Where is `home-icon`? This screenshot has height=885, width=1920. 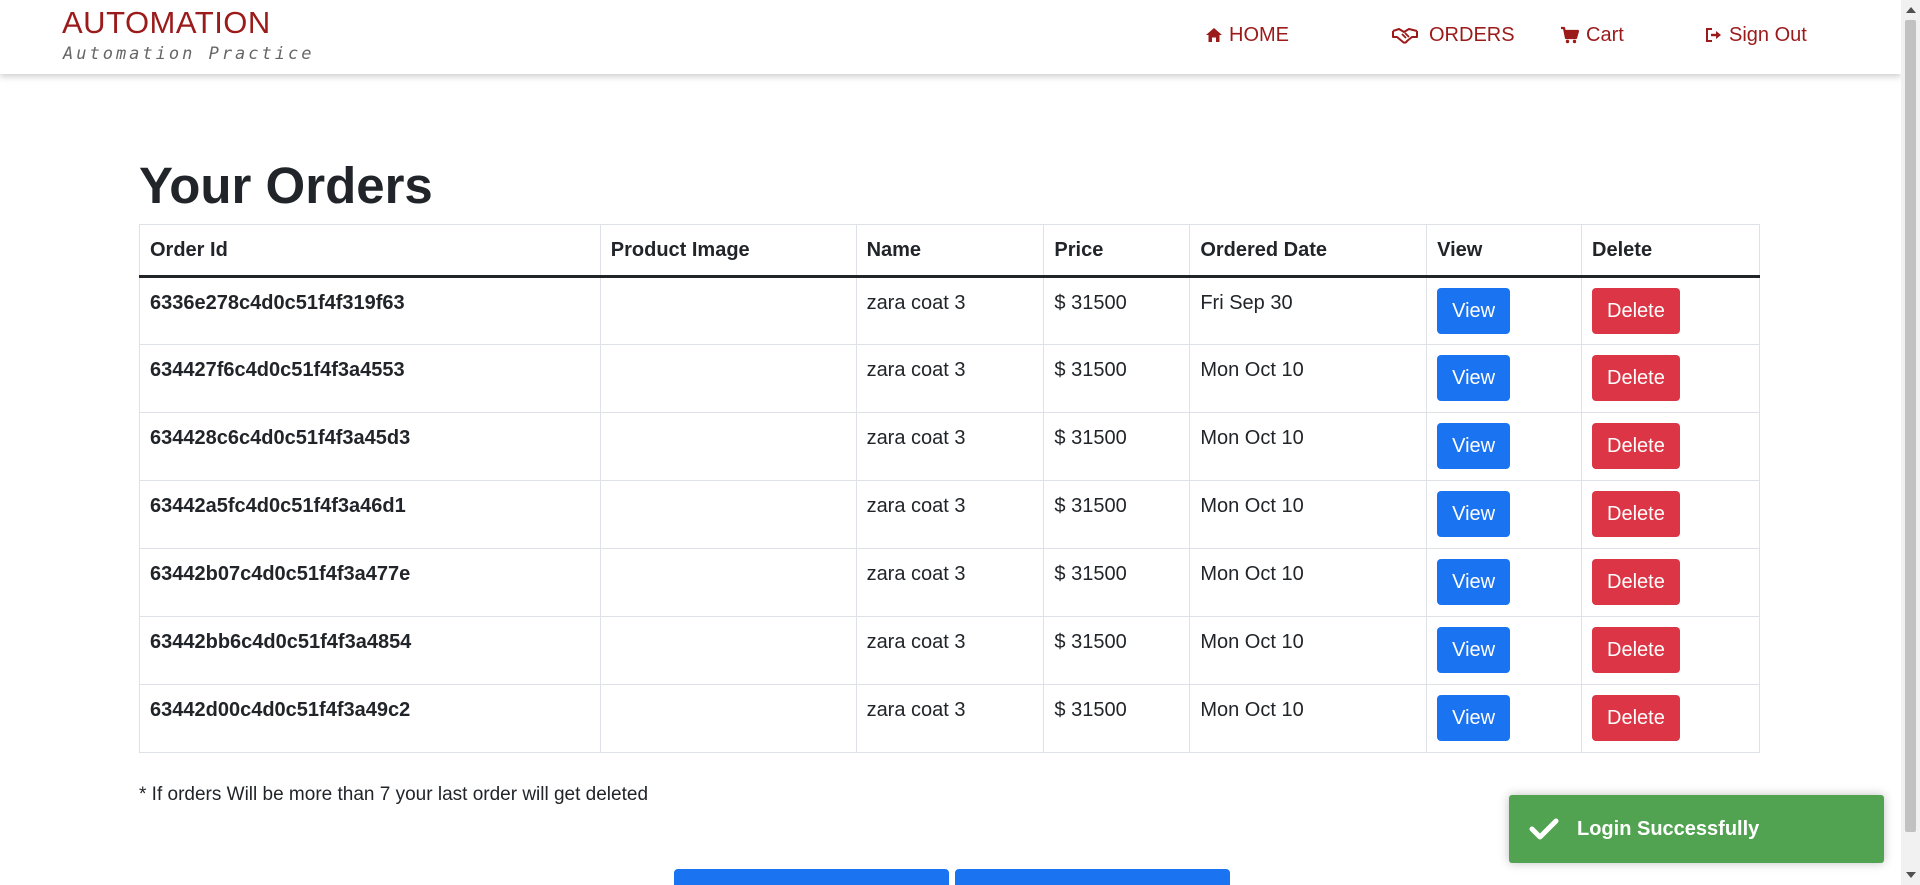
home-icon is located at coordinates (1214, 35).